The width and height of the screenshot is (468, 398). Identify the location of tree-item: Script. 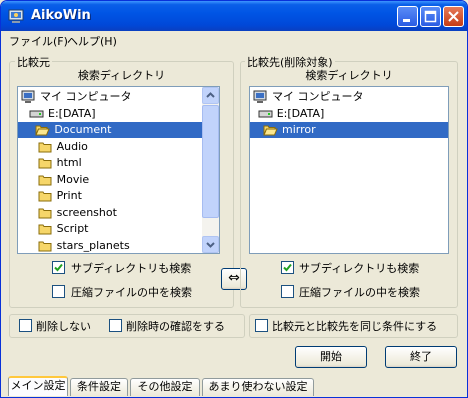
(110, 229).